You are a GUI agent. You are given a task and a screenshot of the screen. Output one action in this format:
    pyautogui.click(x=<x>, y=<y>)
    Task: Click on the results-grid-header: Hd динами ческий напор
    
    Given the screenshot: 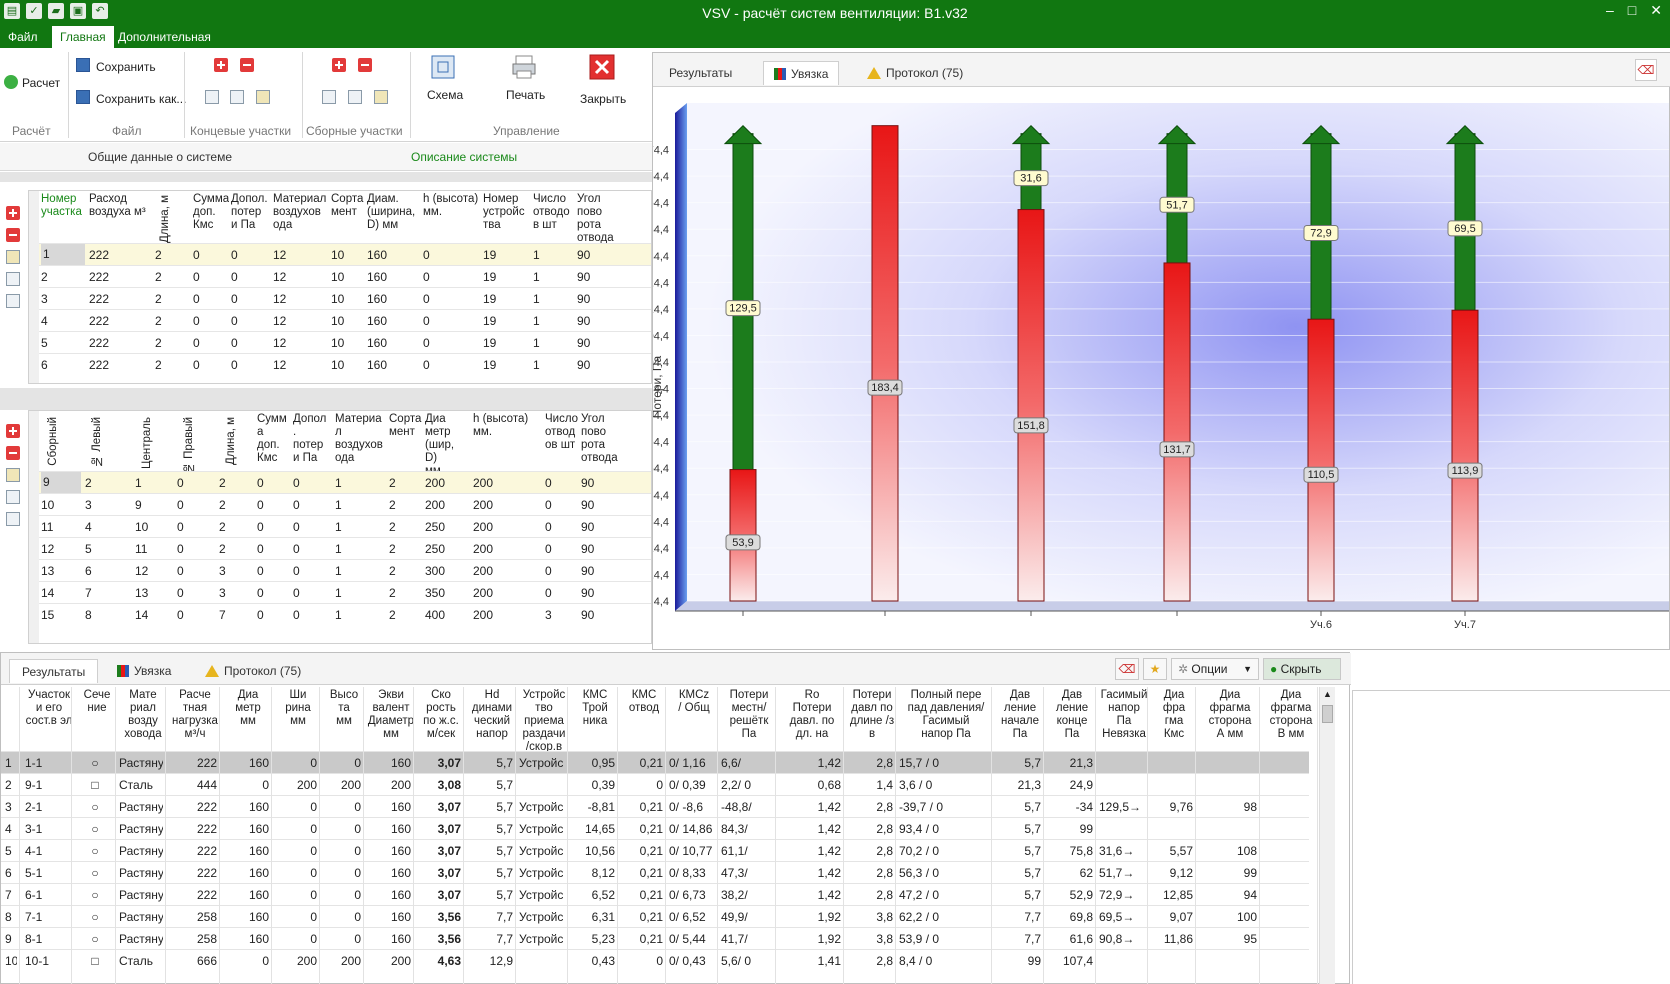 What is the action you would take?
    pyautogui.click(x=492, y=715)
    